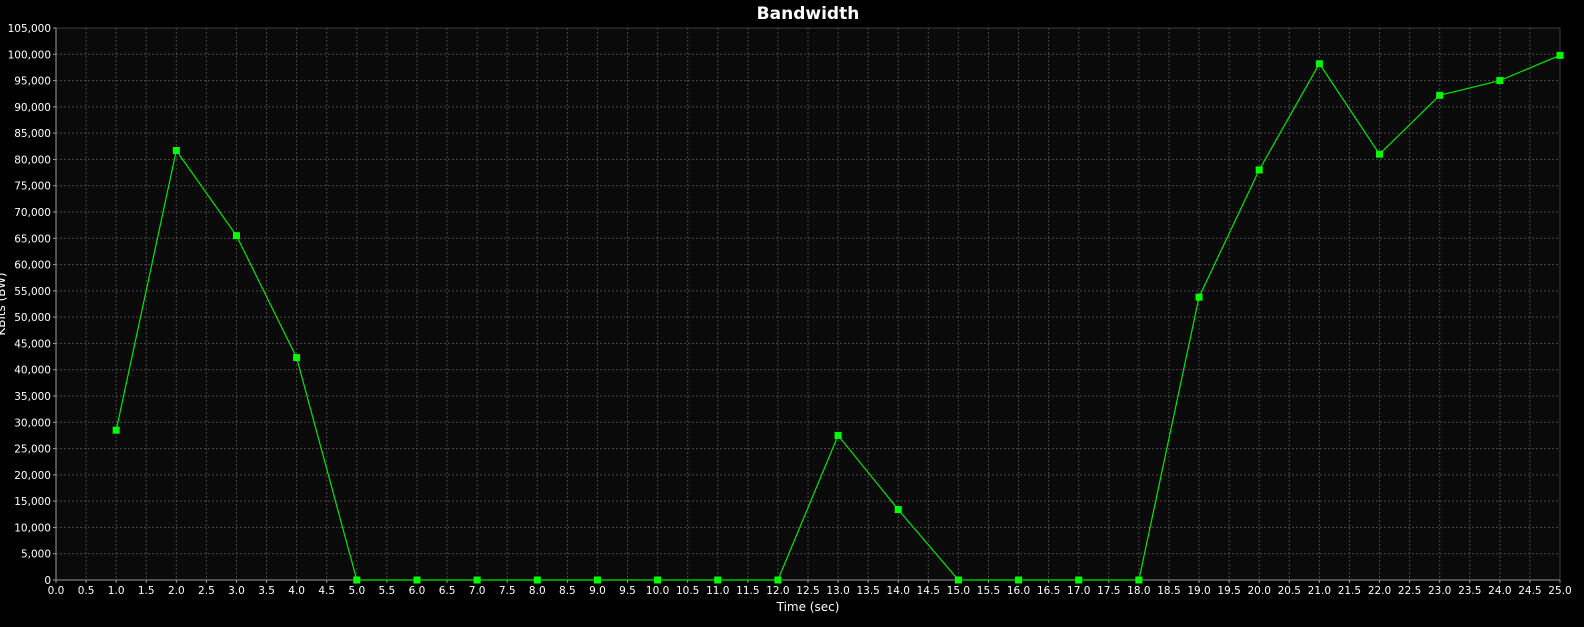  What do you see at coordinates (32, 528) in the screenshot?
I see `y-tick-label: 10,000` at bounding box center [32, 528].